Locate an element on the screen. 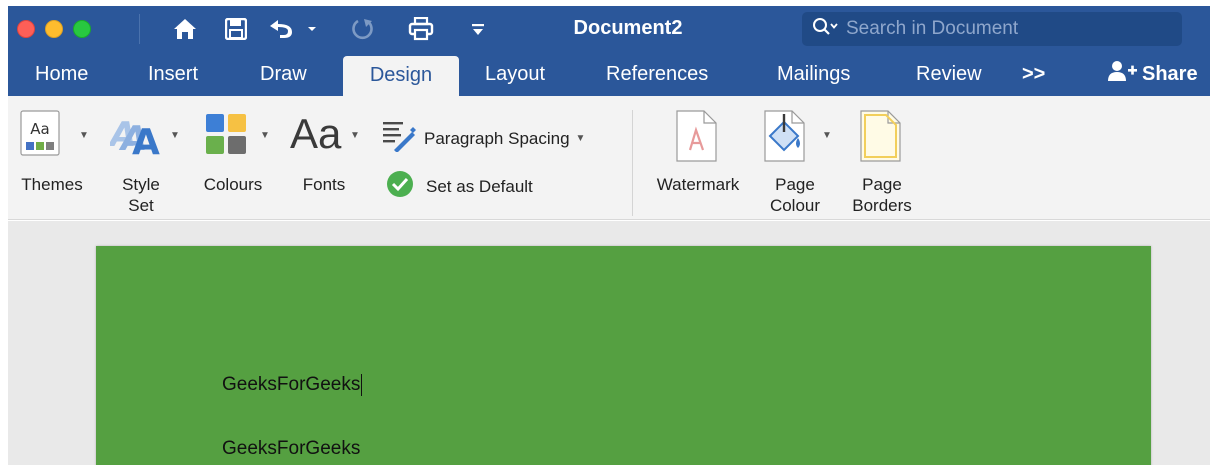 The image size is (1210, 465). more-tabs-button: >> is located at coordinates (1033, 74).